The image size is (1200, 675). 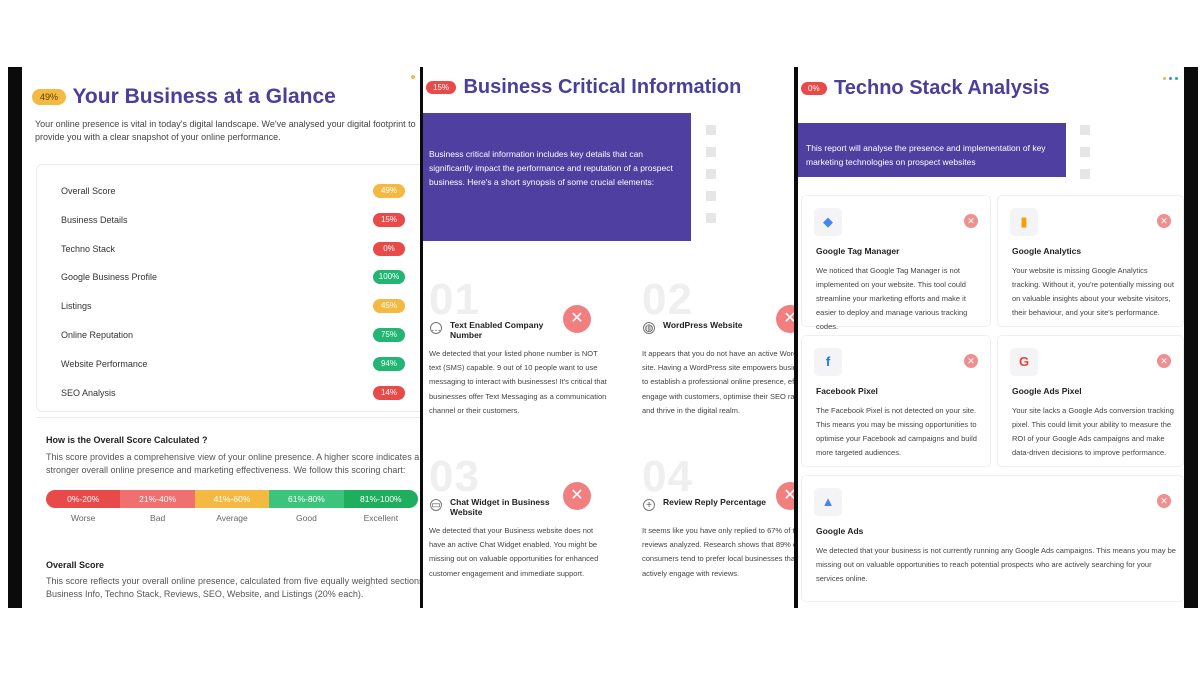 I want to click on critical-percent-badge: 15%, so click(x=441, y=87).